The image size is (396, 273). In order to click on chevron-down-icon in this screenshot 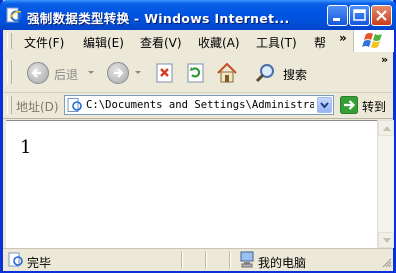, I will do `click(324, 105)`.